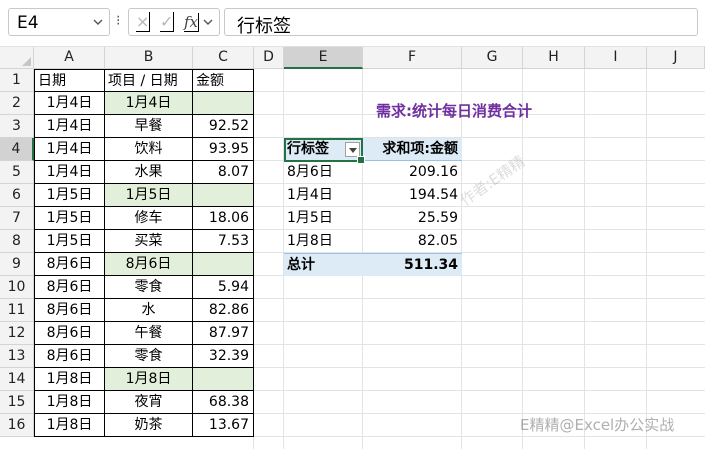  What do you see at coordinates (17, 333) in the screenshot?
I see `row-header: 12` at bounding box center [17, 333].